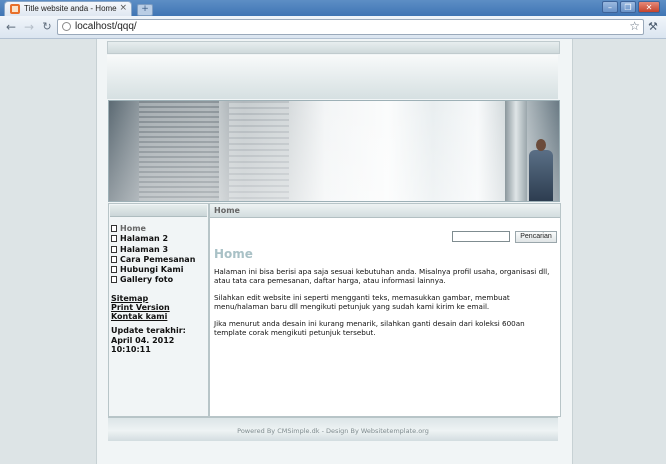  I want to click on back-button: ←, so click(11, 27).